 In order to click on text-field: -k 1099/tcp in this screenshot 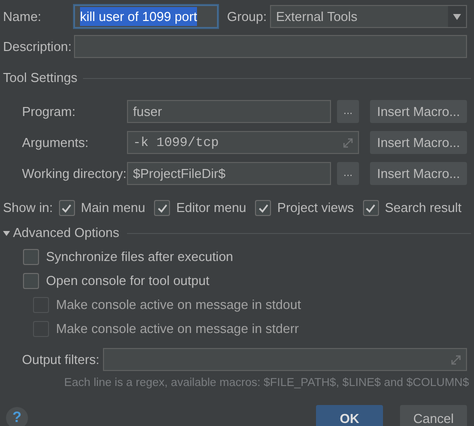, I will do `click(243, 142)`.